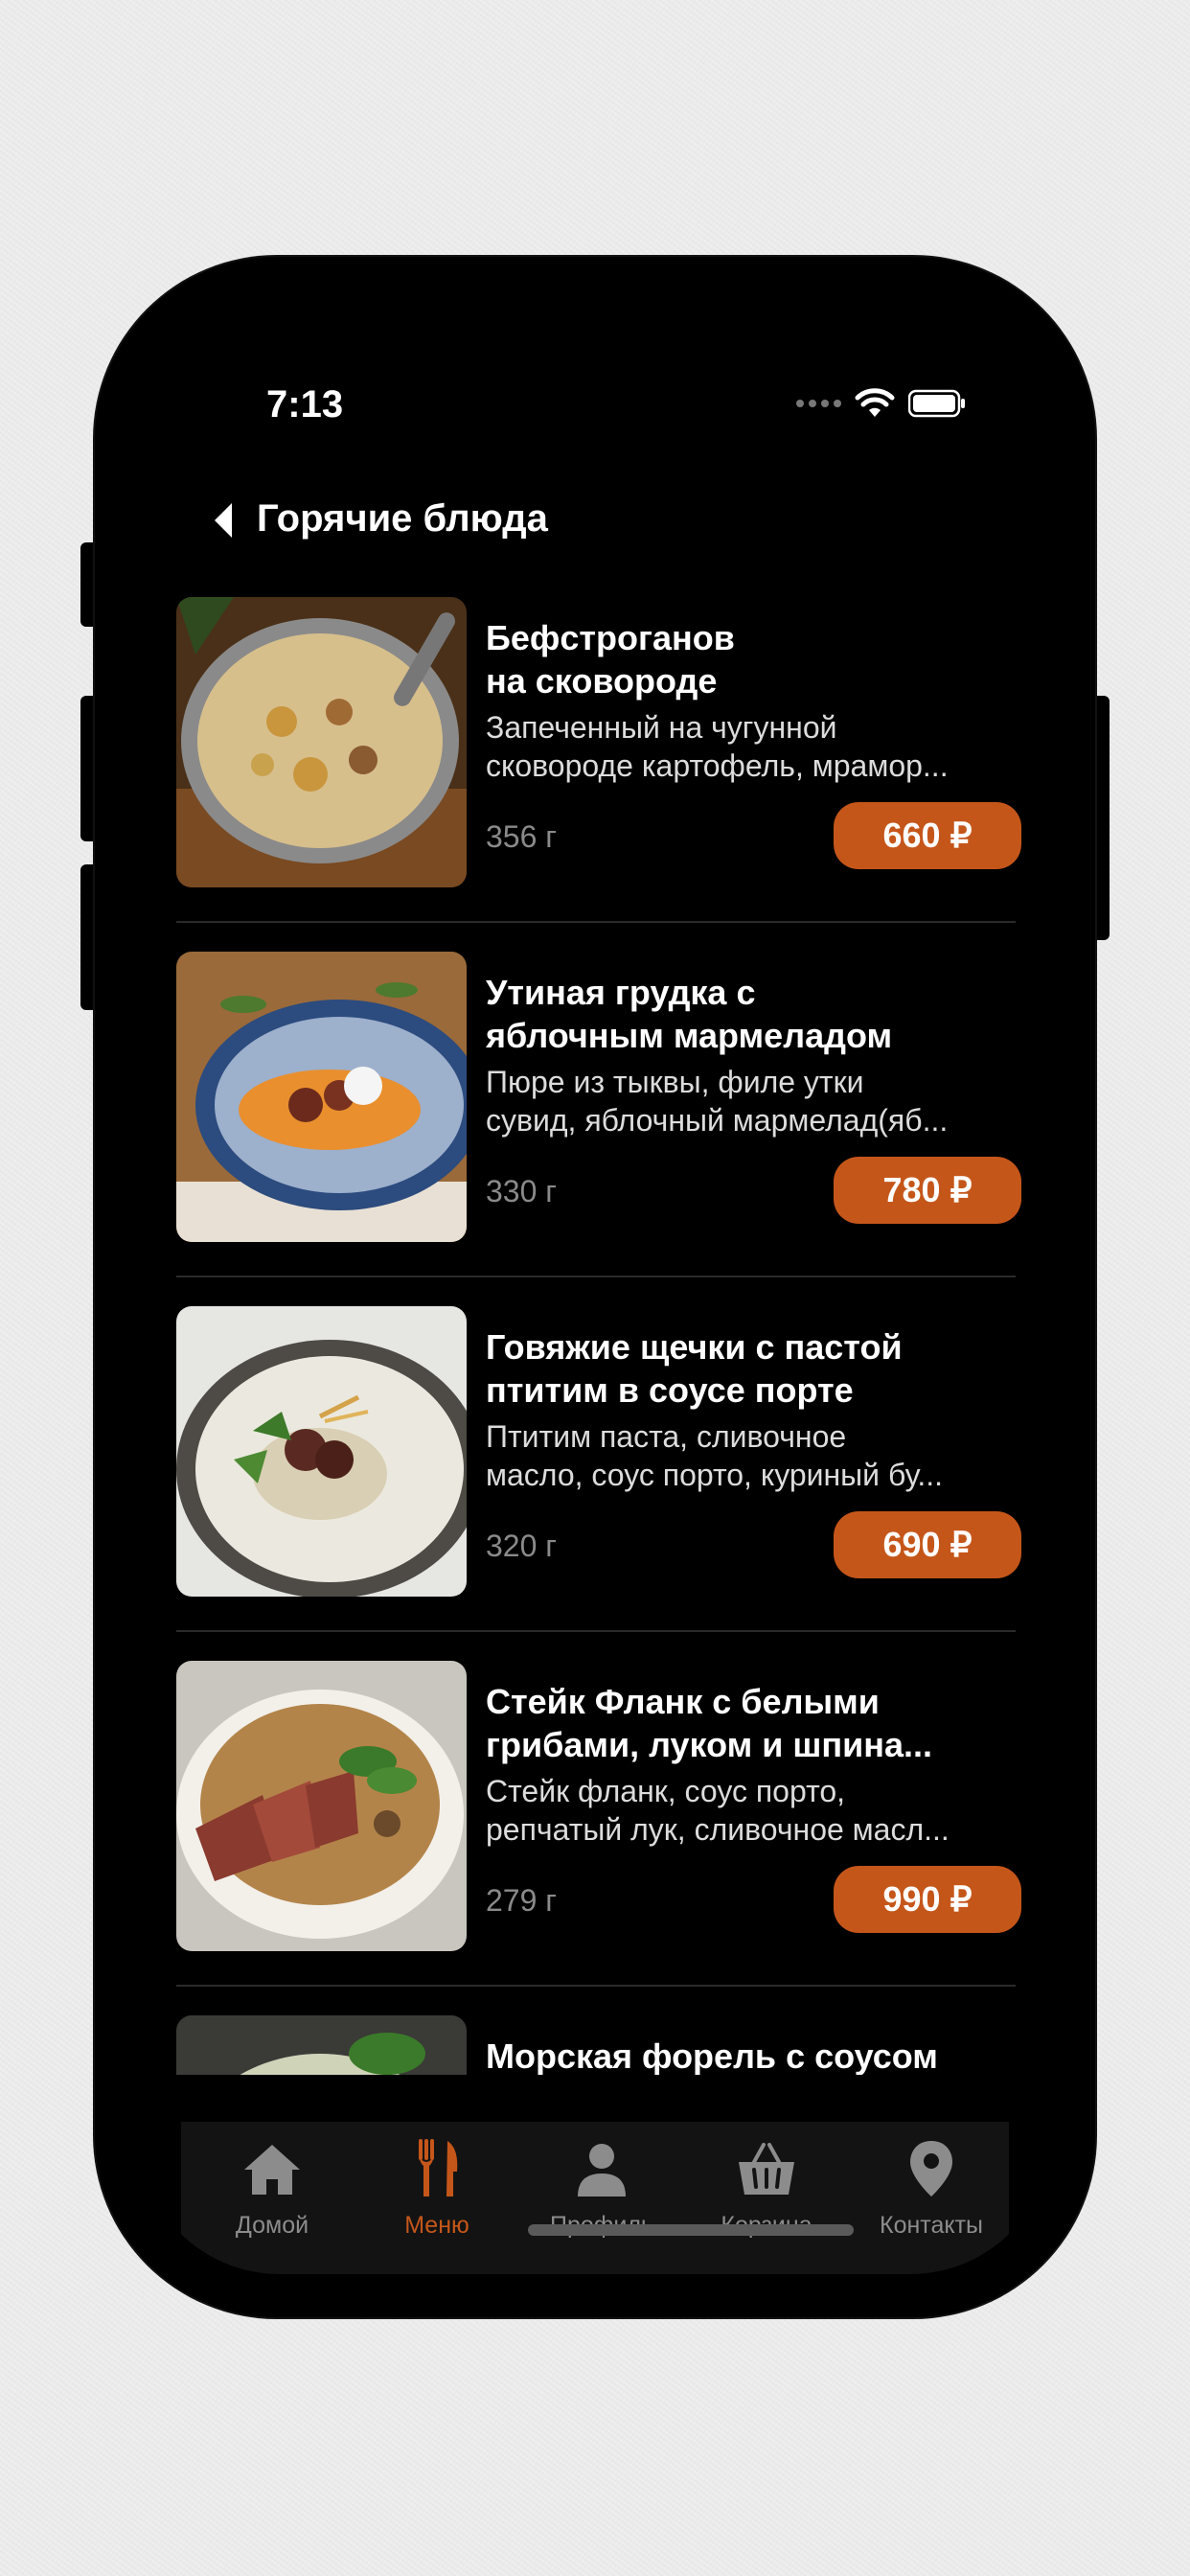 The image size is (1190, 2576). What do you see at coordinates (689, 1014) in the screenshot?
I see `dish-name: Утиная грудка с яблочным мармеладом` at bounding box center [689, 1014].